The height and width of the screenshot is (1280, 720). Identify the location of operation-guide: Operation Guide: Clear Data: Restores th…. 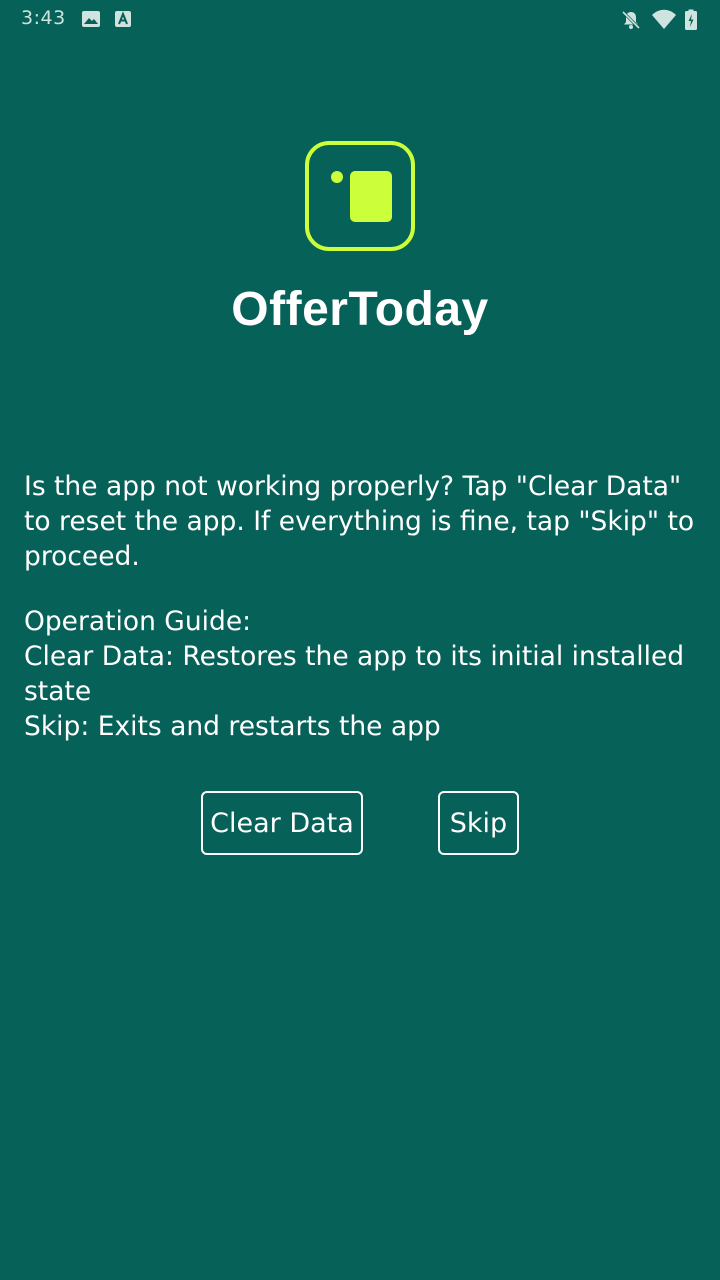
(362, 674).